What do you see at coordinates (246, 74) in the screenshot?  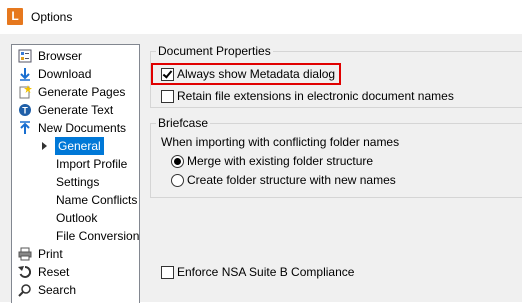 I see `highlight-annotation` at bounding box center [246, 74].